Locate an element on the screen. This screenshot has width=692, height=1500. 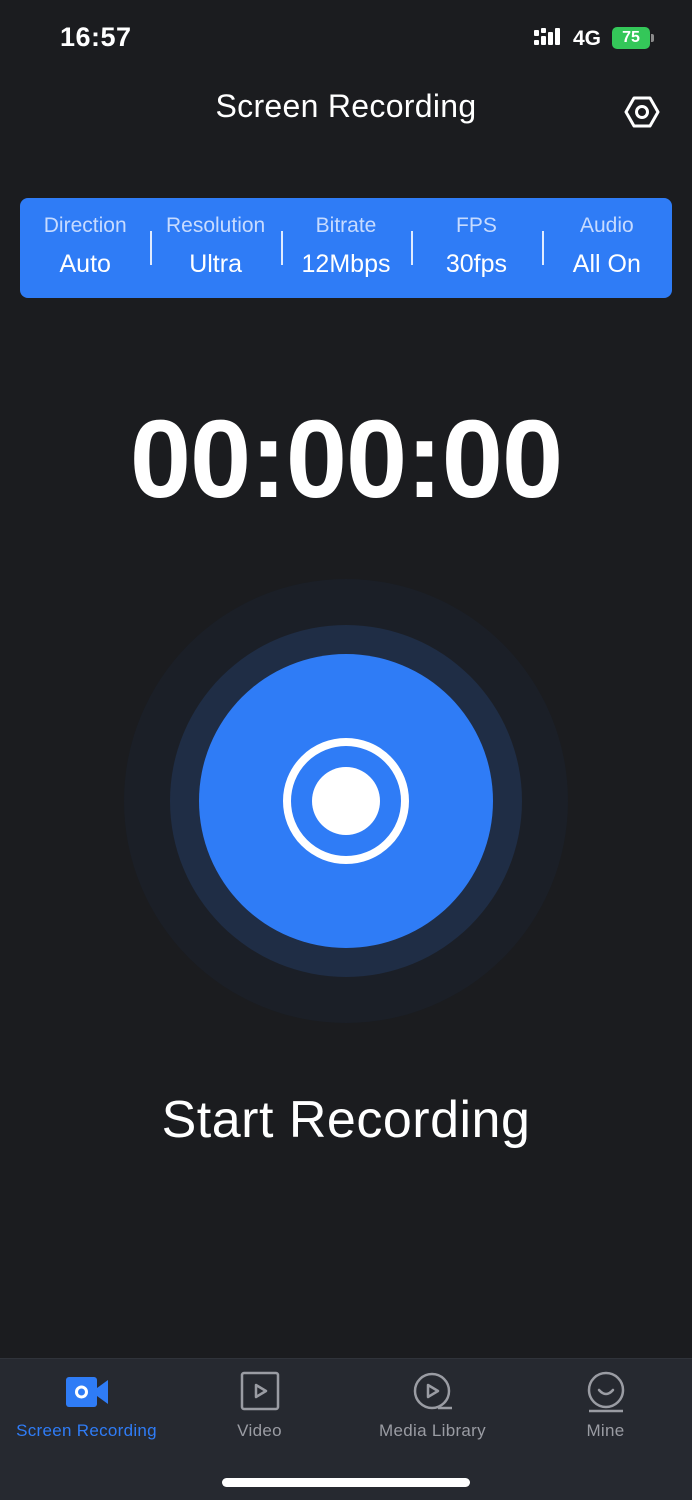
setting-label: Resolution is located at coordinates (215, 225).